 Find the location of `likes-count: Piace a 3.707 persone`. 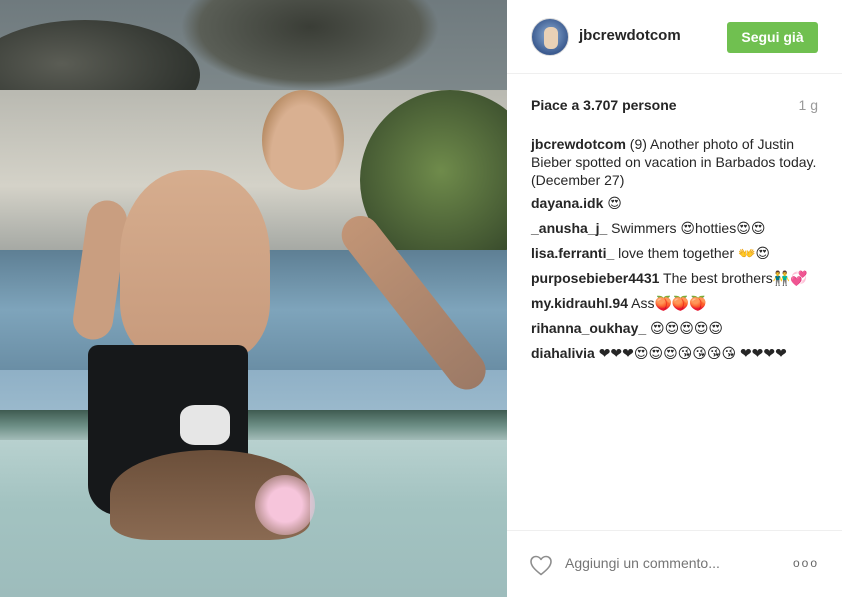

likes-count: Piace a 3.707 persone is located at coordinates (604, 105).